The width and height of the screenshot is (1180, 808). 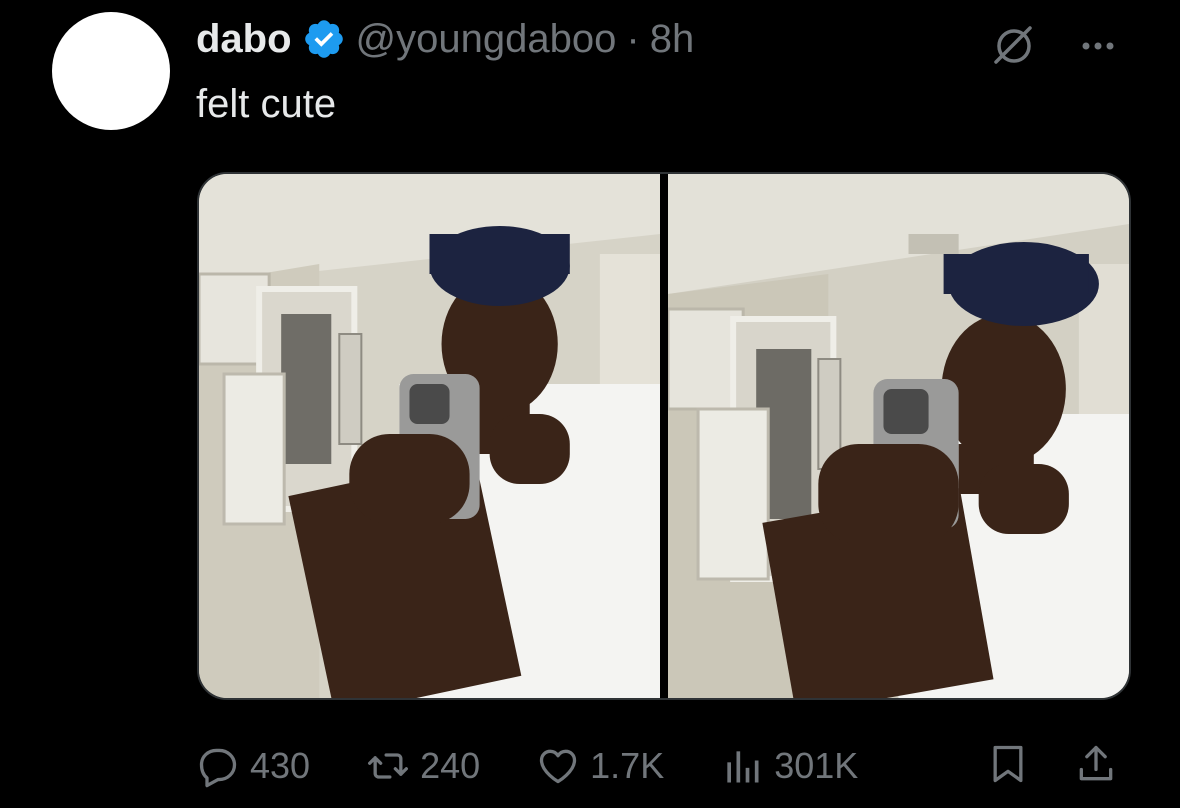 I want to click on tweet-text: felt cute, so click(x=266, y=104).